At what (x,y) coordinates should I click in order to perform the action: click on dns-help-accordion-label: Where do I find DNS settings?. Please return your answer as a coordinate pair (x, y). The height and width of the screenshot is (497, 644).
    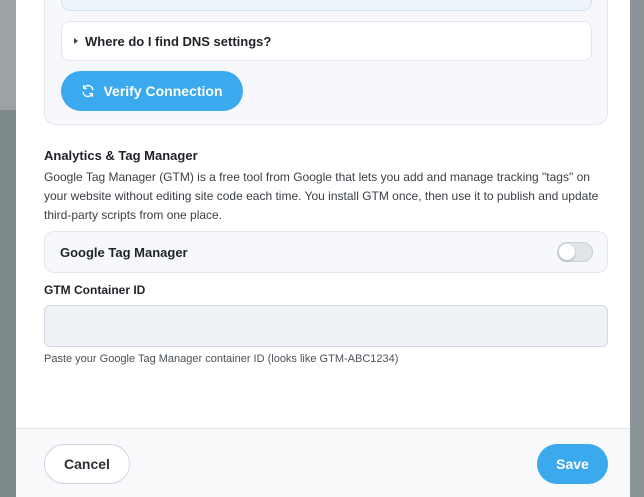
    Looking at the image, I should click on (178, 41).